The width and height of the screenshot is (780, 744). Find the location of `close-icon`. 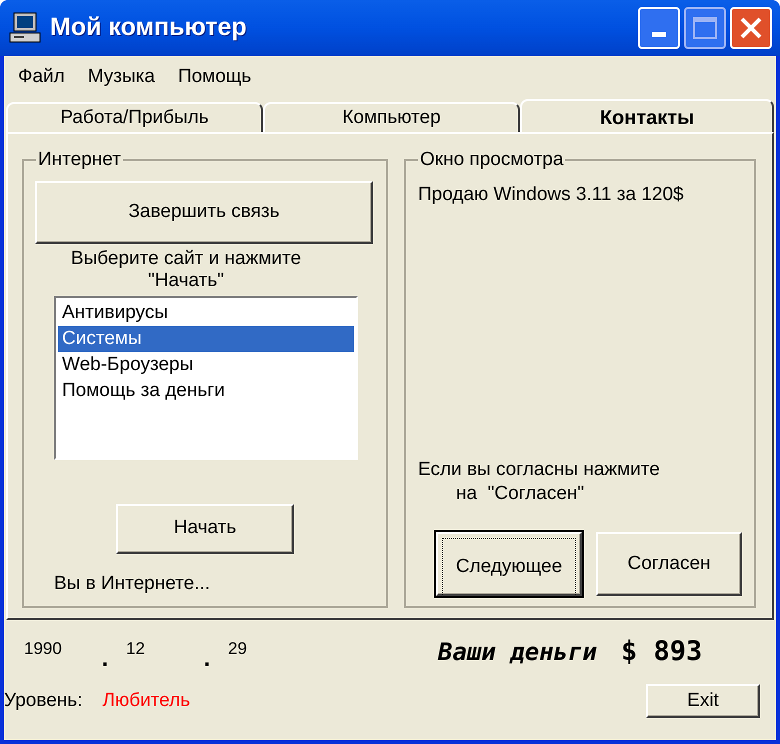

close-icon is located at coordinates (751, 28).